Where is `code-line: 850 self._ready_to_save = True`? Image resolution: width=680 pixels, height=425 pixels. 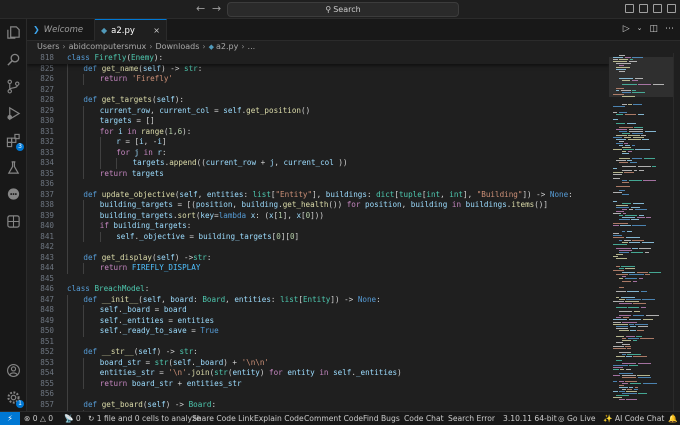
code-line: 850 self._ready_to_save = True is located at coordinates (318, 331).